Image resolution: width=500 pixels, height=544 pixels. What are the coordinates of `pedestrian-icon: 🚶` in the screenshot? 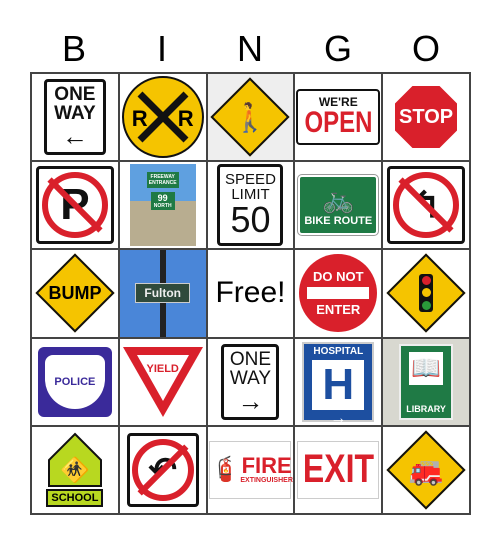 It's located at (250, 117).